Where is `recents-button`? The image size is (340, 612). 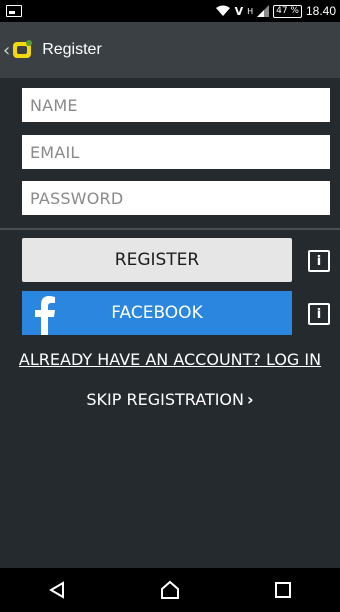
recents-button is located at coordinates (283, 590).